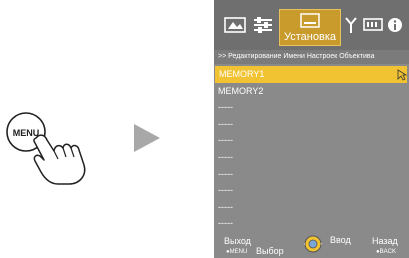 Image resolution: width=409 pixels, height=258 pixels. Describe the element at coordinates (242, 74) in the screenshot. I see `list-item-label: MEMORY1` at that location.